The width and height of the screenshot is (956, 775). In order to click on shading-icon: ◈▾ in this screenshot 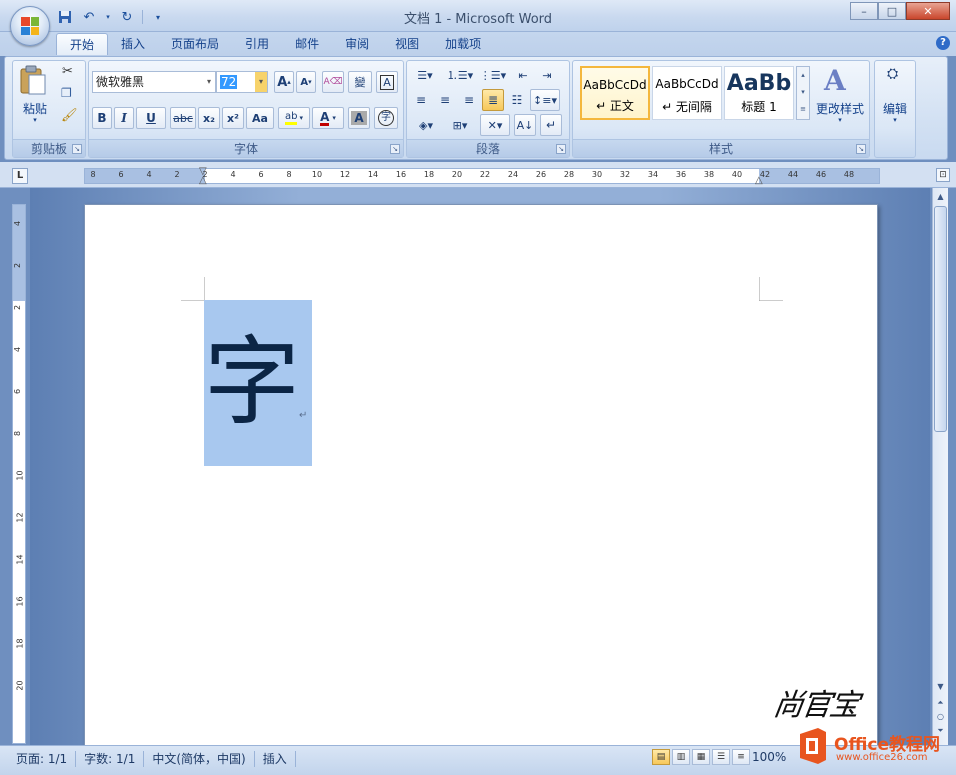, I will do `click(426, 125)`.